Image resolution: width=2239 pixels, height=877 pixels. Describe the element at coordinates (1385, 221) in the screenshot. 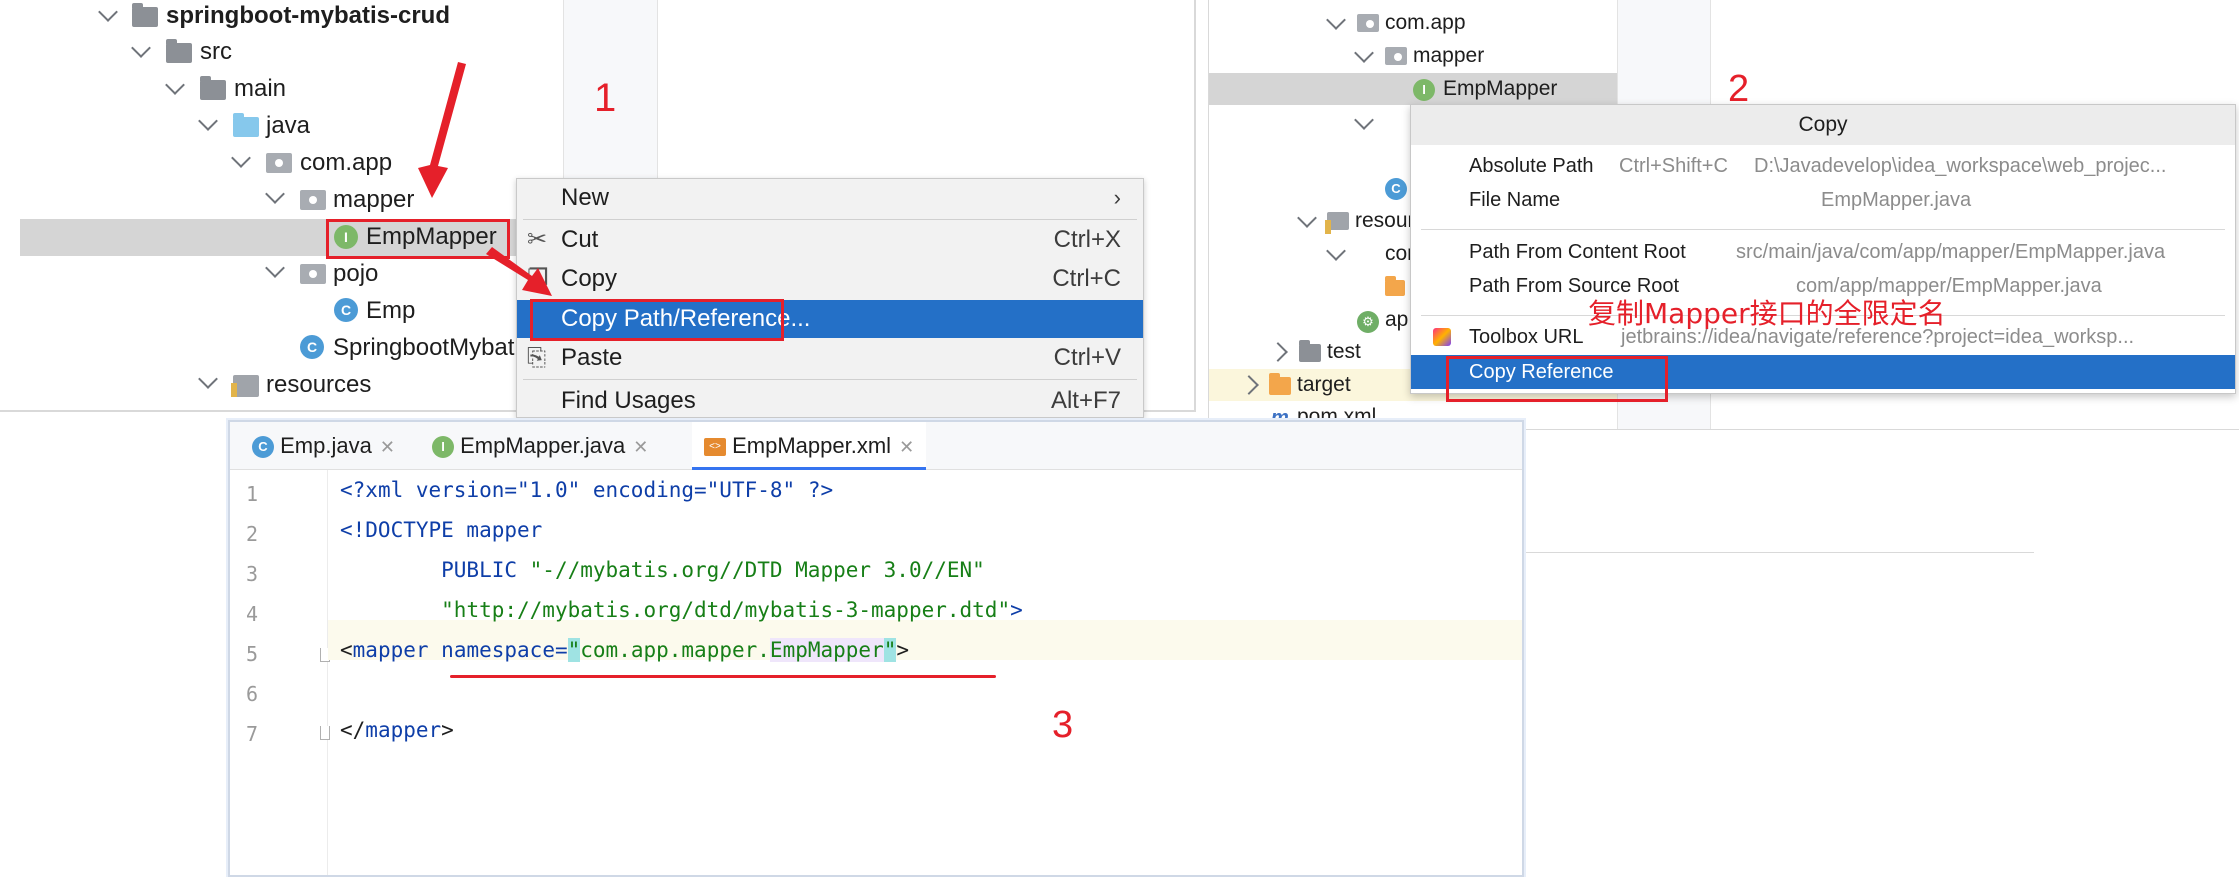

I see `tree-item-resources: resour` at that location.